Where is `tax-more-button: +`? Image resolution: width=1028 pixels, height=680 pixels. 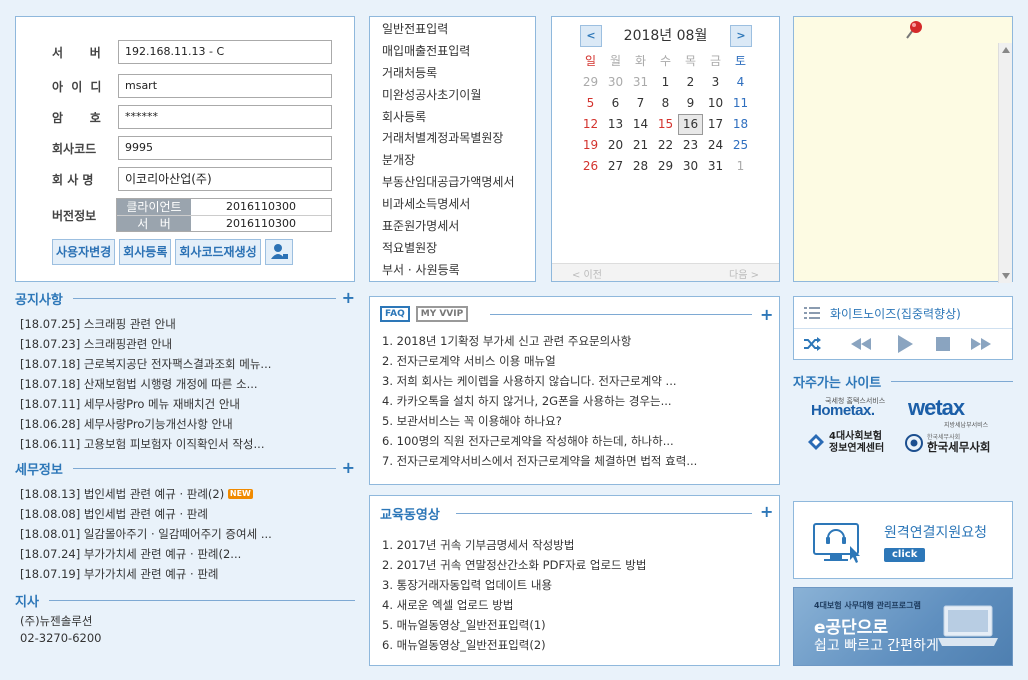 tax-more-button: + is located at coordinates (348, 468).